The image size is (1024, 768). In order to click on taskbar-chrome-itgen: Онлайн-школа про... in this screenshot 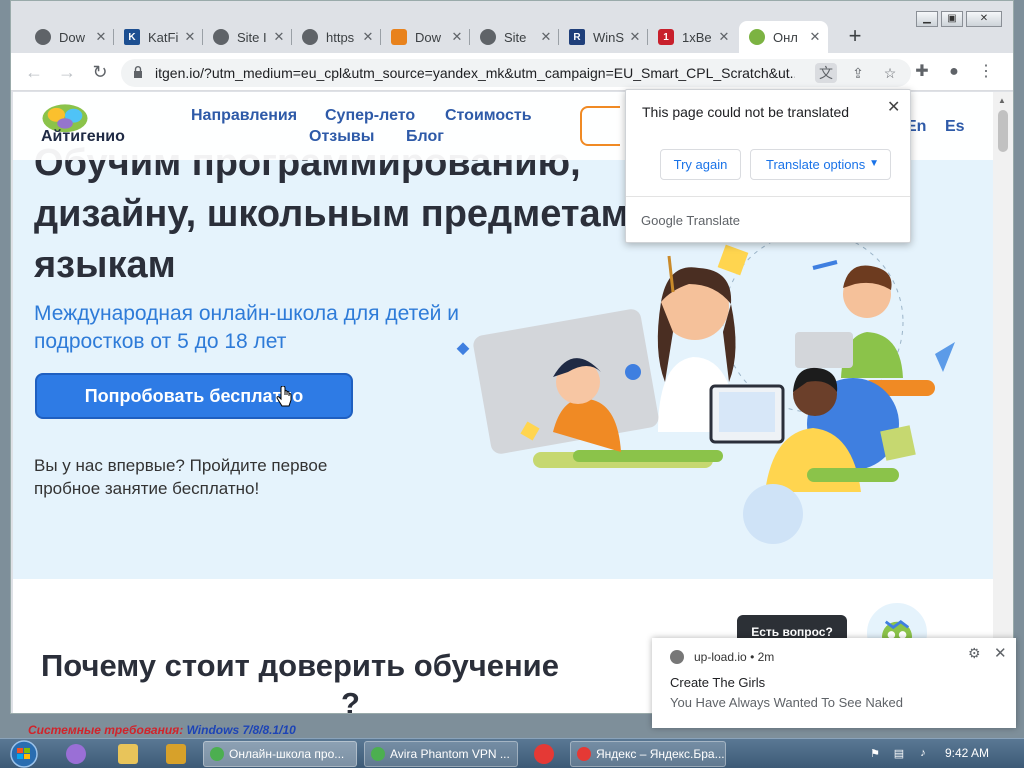, I will do `click(280, 754)`.